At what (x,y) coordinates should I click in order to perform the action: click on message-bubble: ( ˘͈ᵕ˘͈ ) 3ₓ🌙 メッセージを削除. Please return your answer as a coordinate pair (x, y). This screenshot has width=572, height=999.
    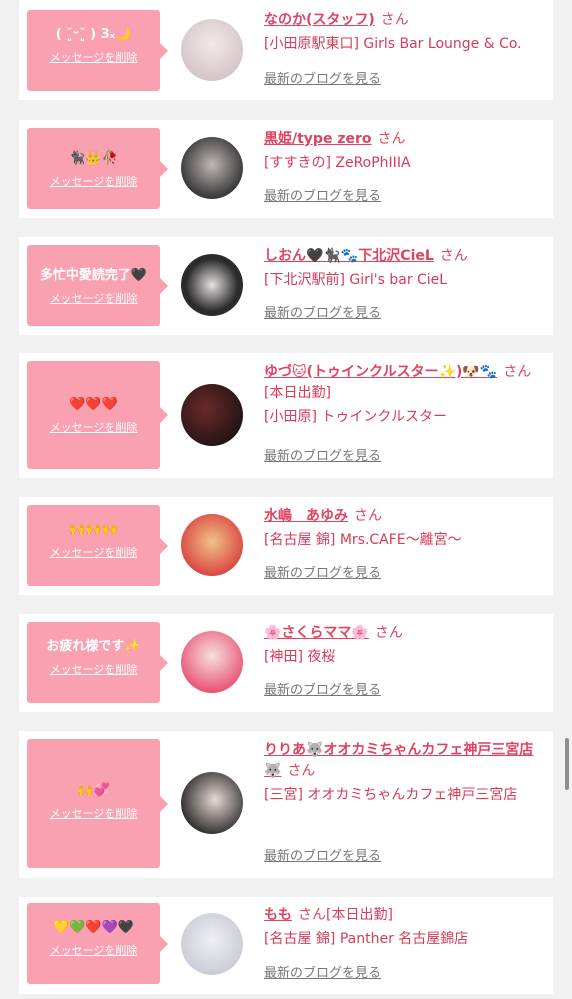
    Looking at the image, I should click on (97, 50).